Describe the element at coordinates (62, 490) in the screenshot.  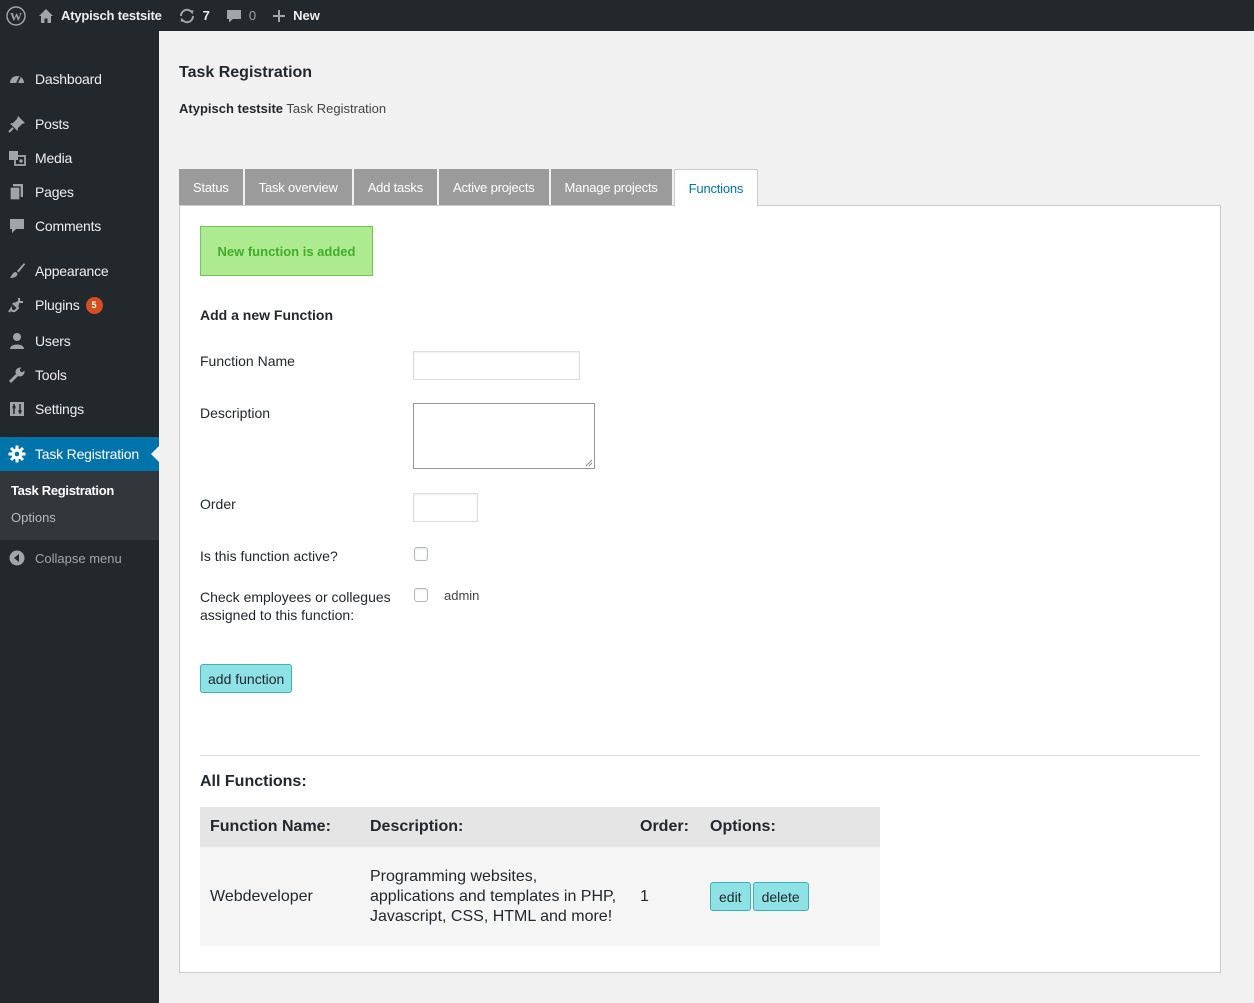
I see `submenu-item-task-registration: Task Registration` at that location.